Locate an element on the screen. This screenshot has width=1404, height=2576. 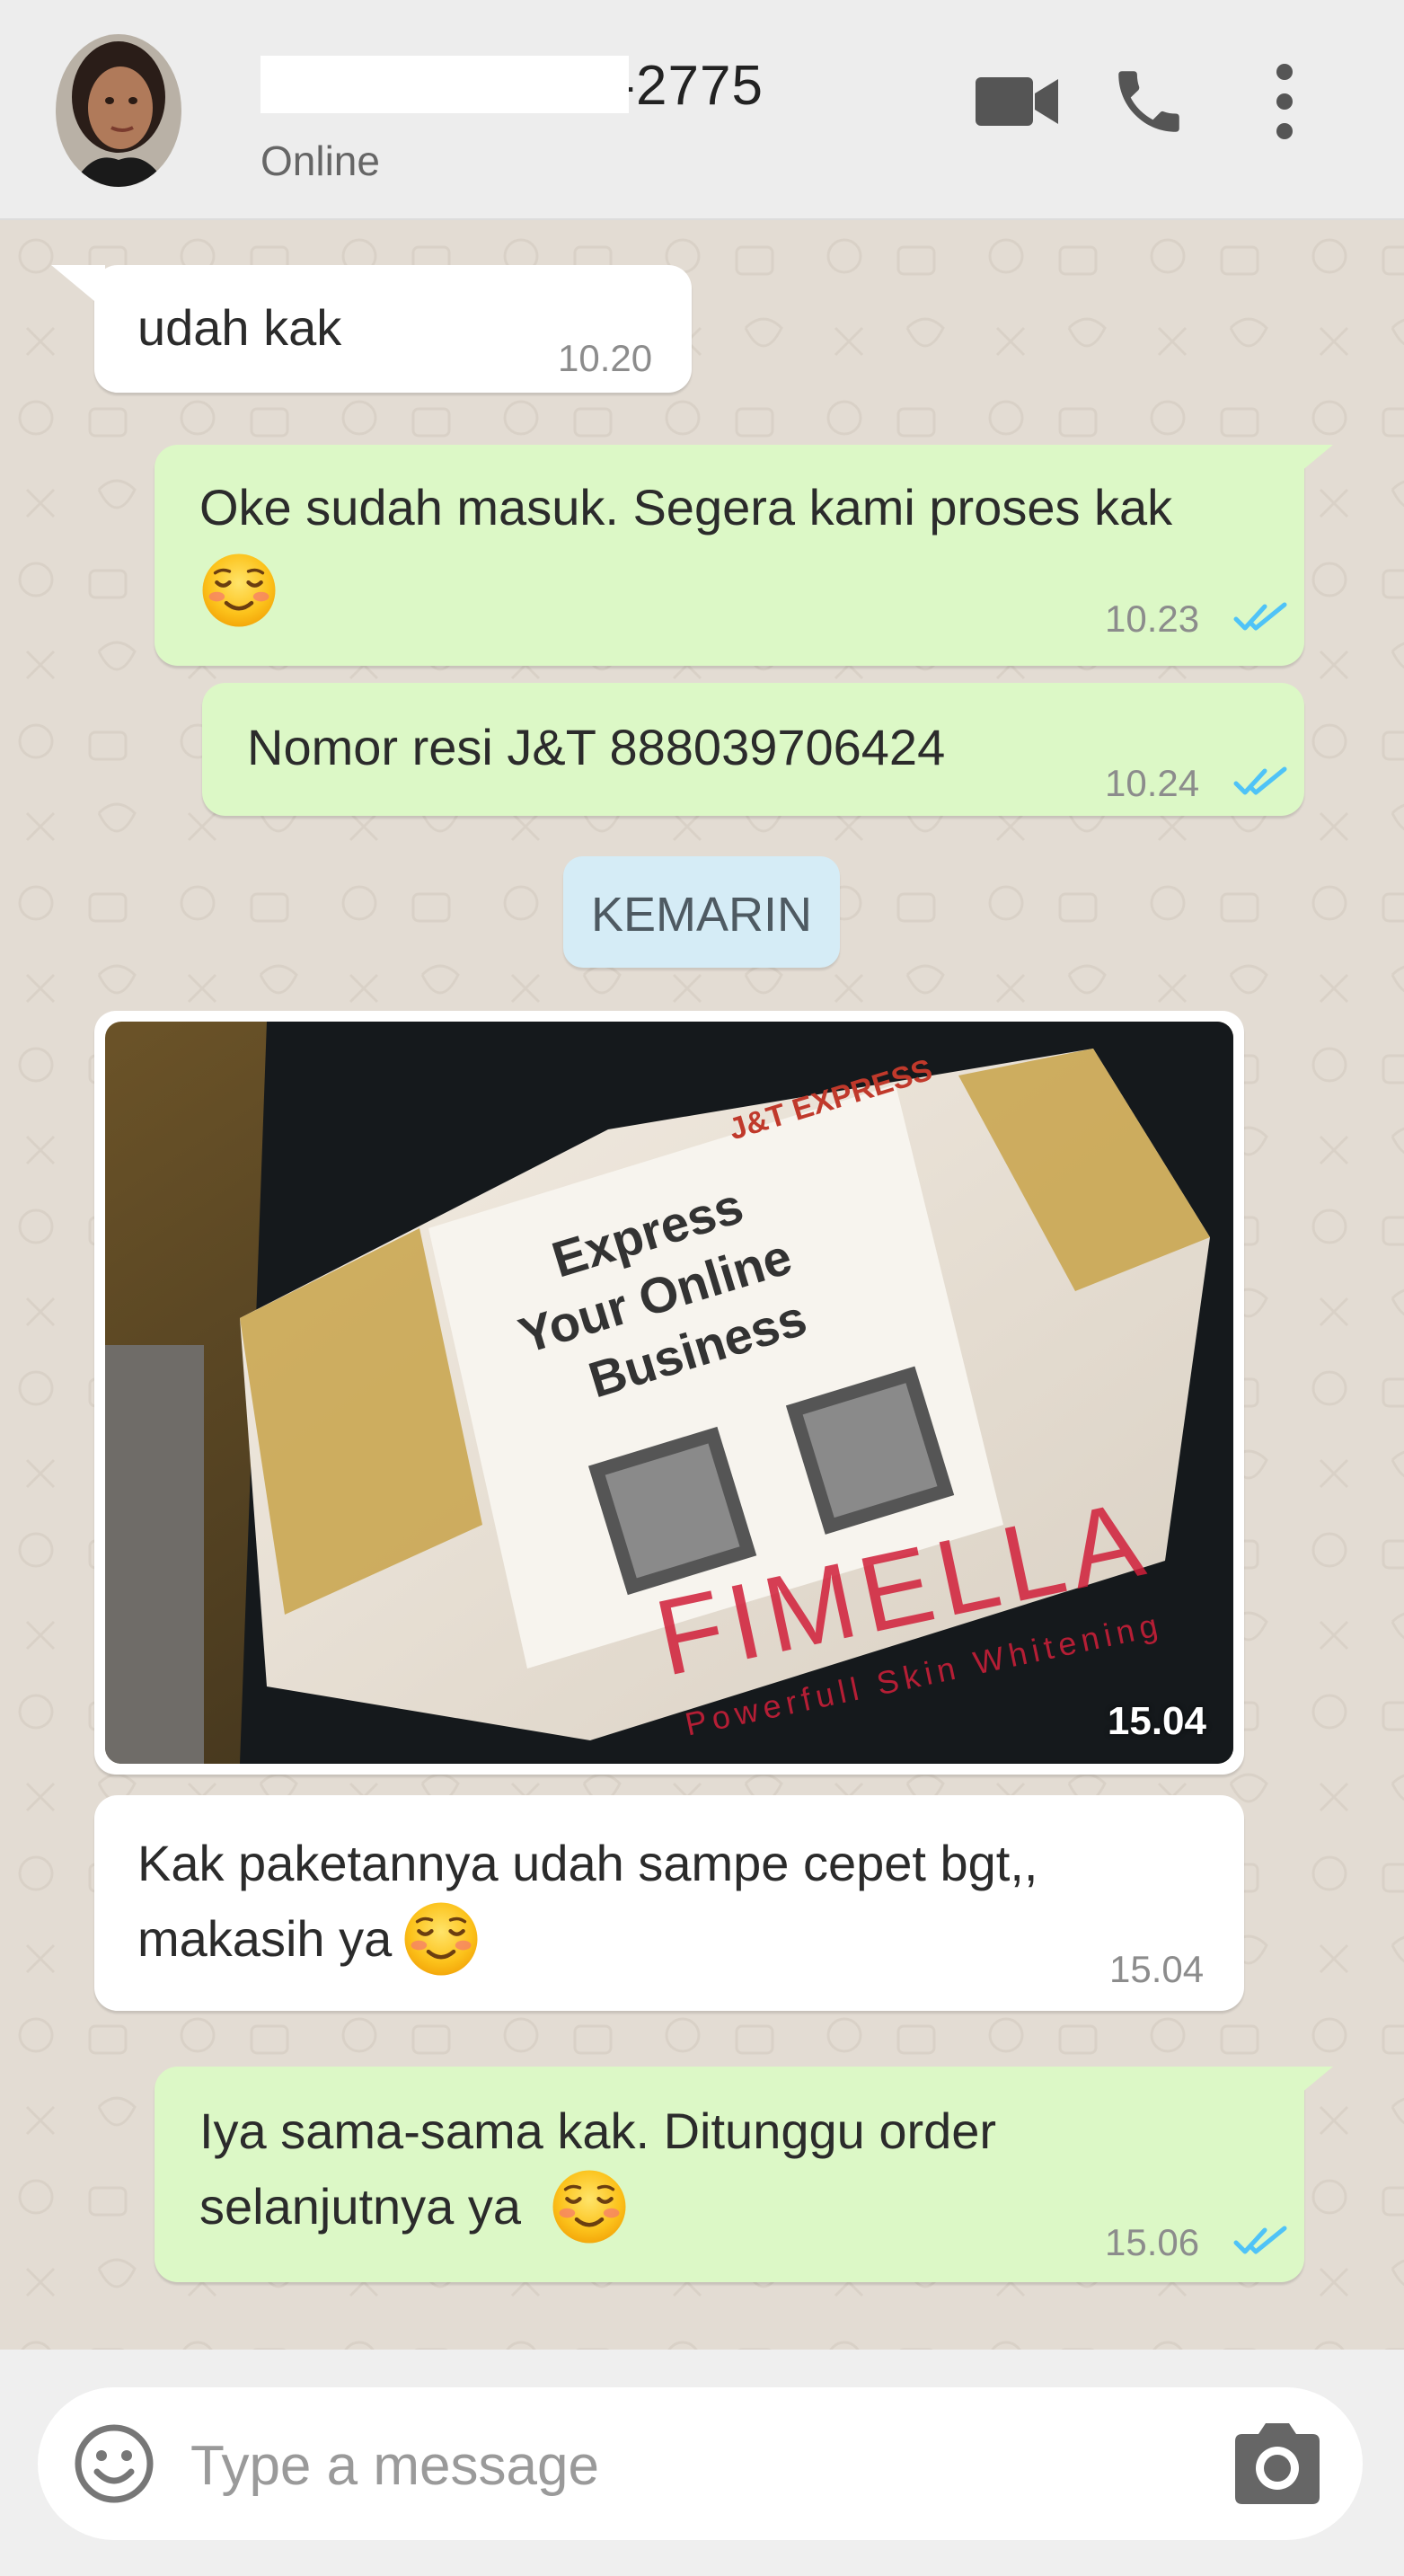
image-time: 15.04 is located at coordinates (1156, 1721).